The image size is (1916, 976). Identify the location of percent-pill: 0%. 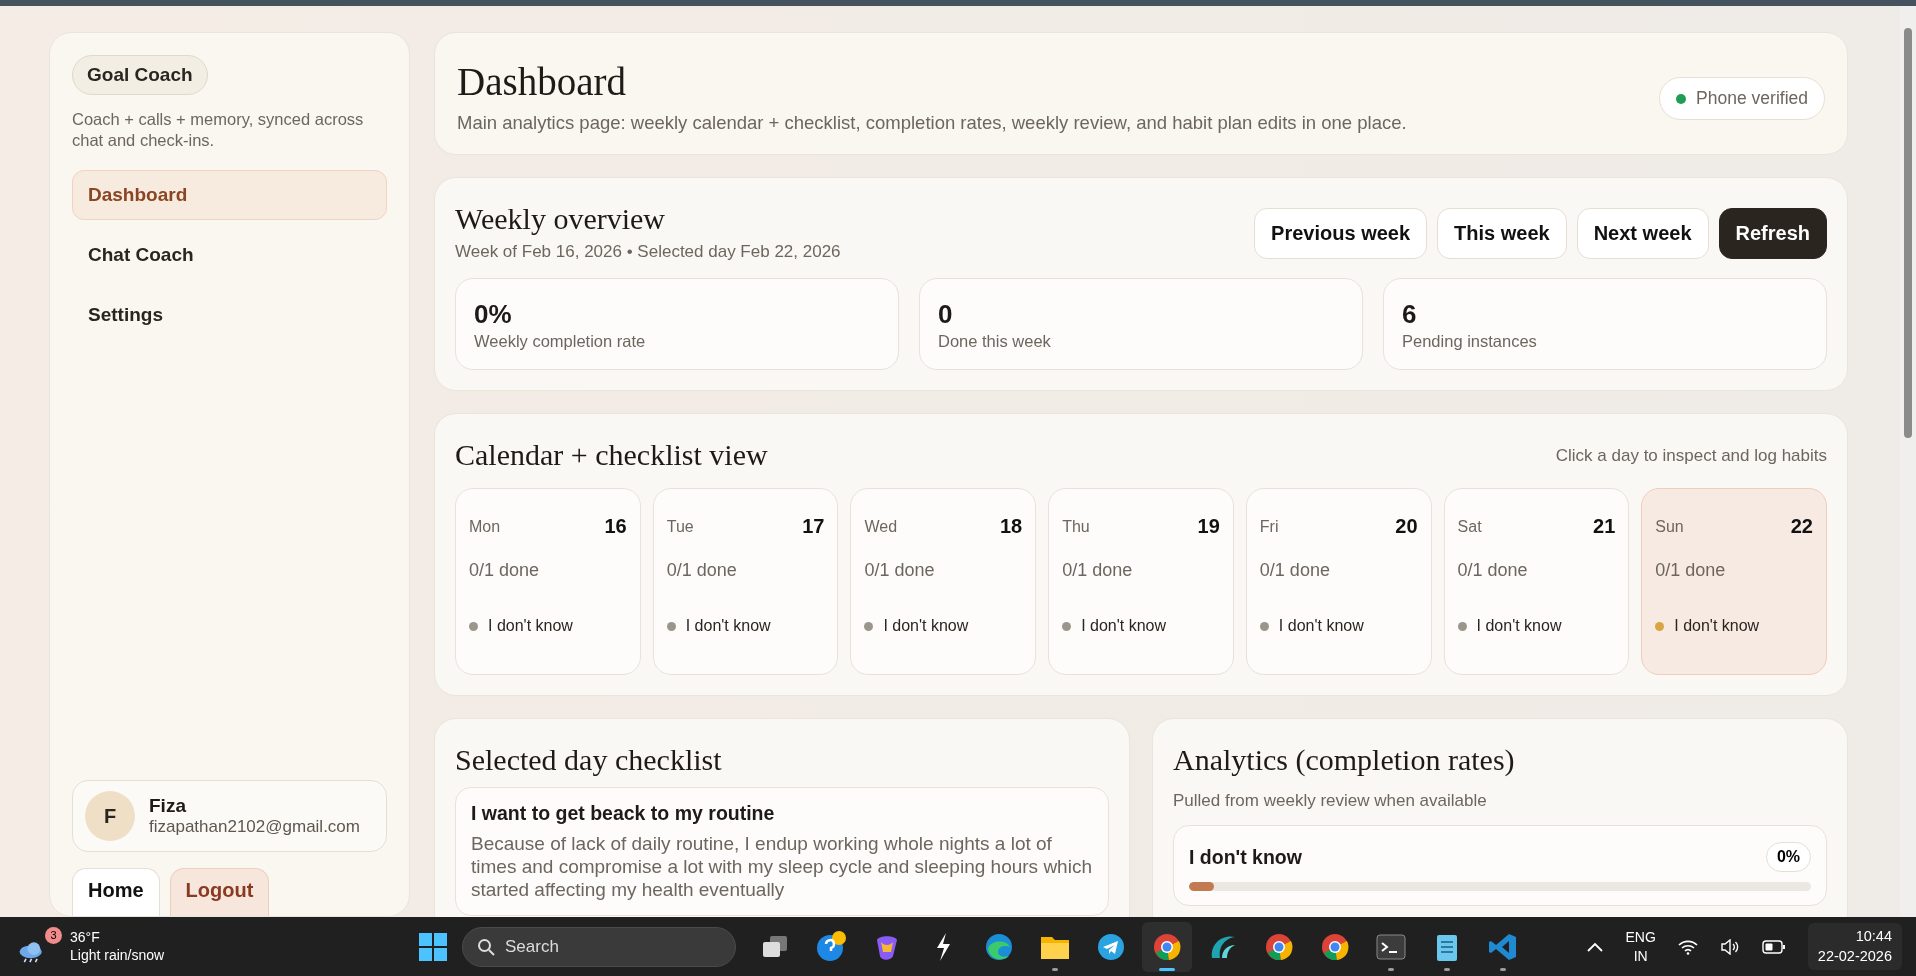
(1788, 857).